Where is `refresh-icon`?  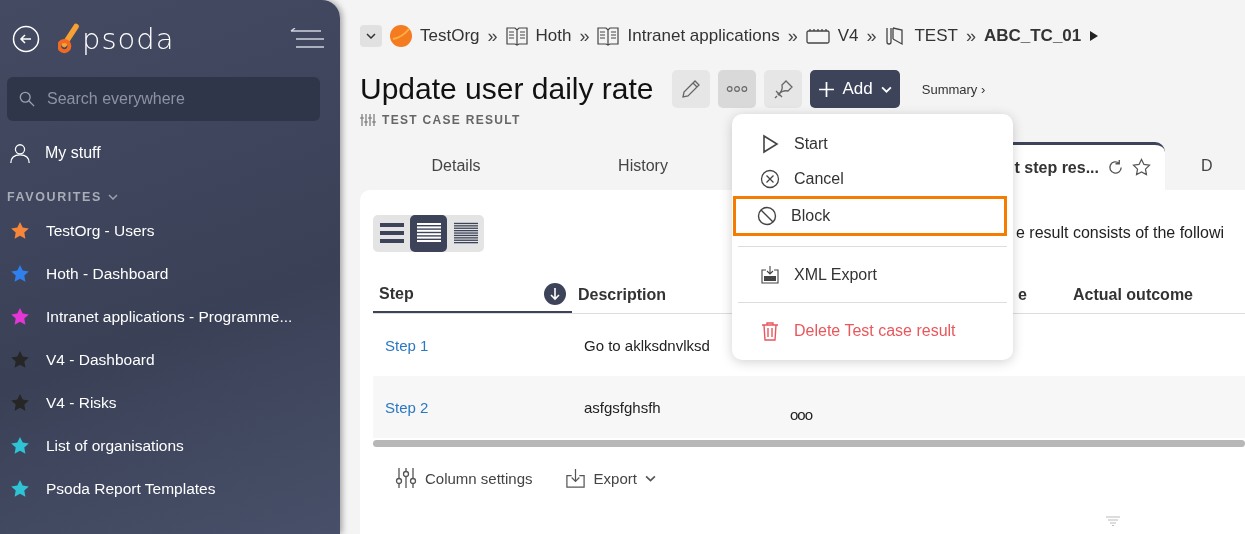
refresh-icon is located at coordinates (1115, 167).